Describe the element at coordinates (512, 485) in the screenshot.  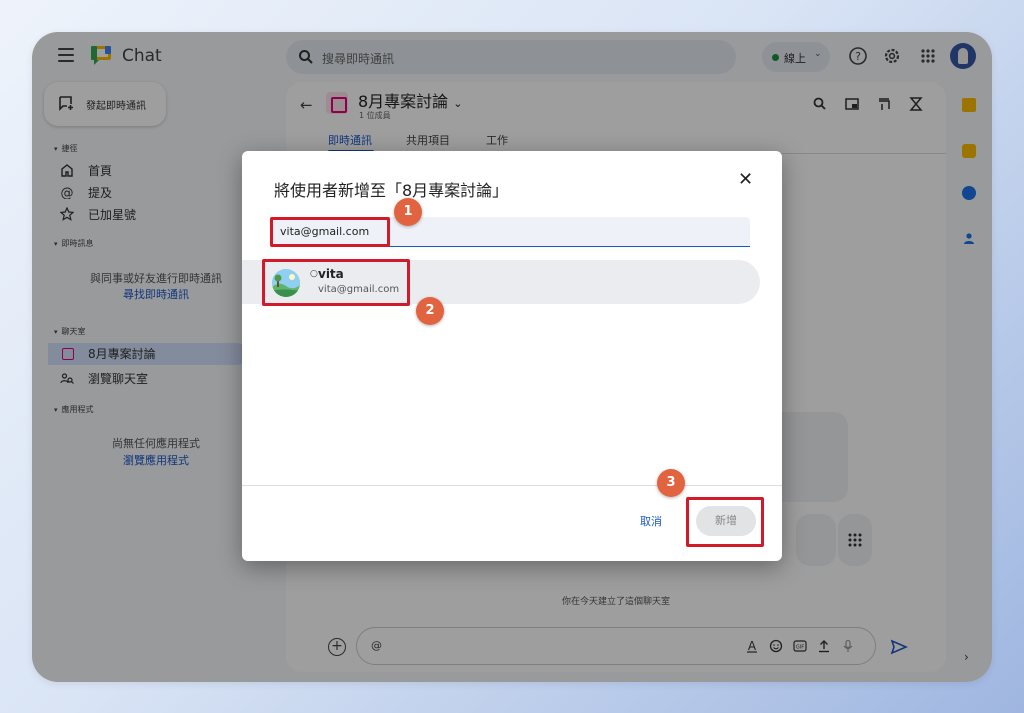
I see `dialog-divider` at that location.